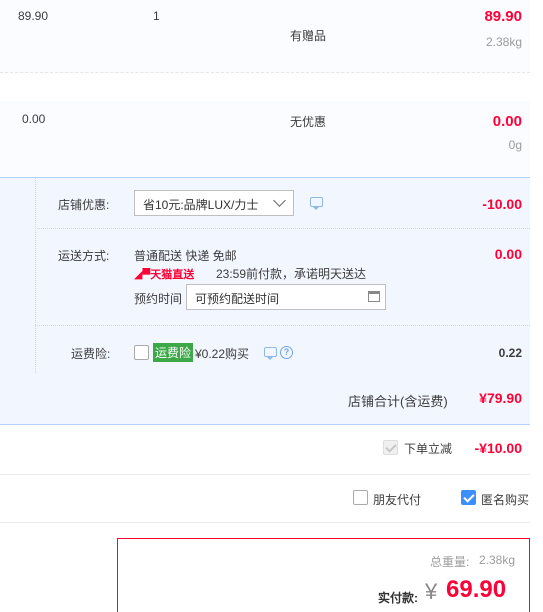 This screenshot has width=543, height=612. I want to click on delivery-promise: 23:59前付款，承诺明天送达, so click(291, 274).